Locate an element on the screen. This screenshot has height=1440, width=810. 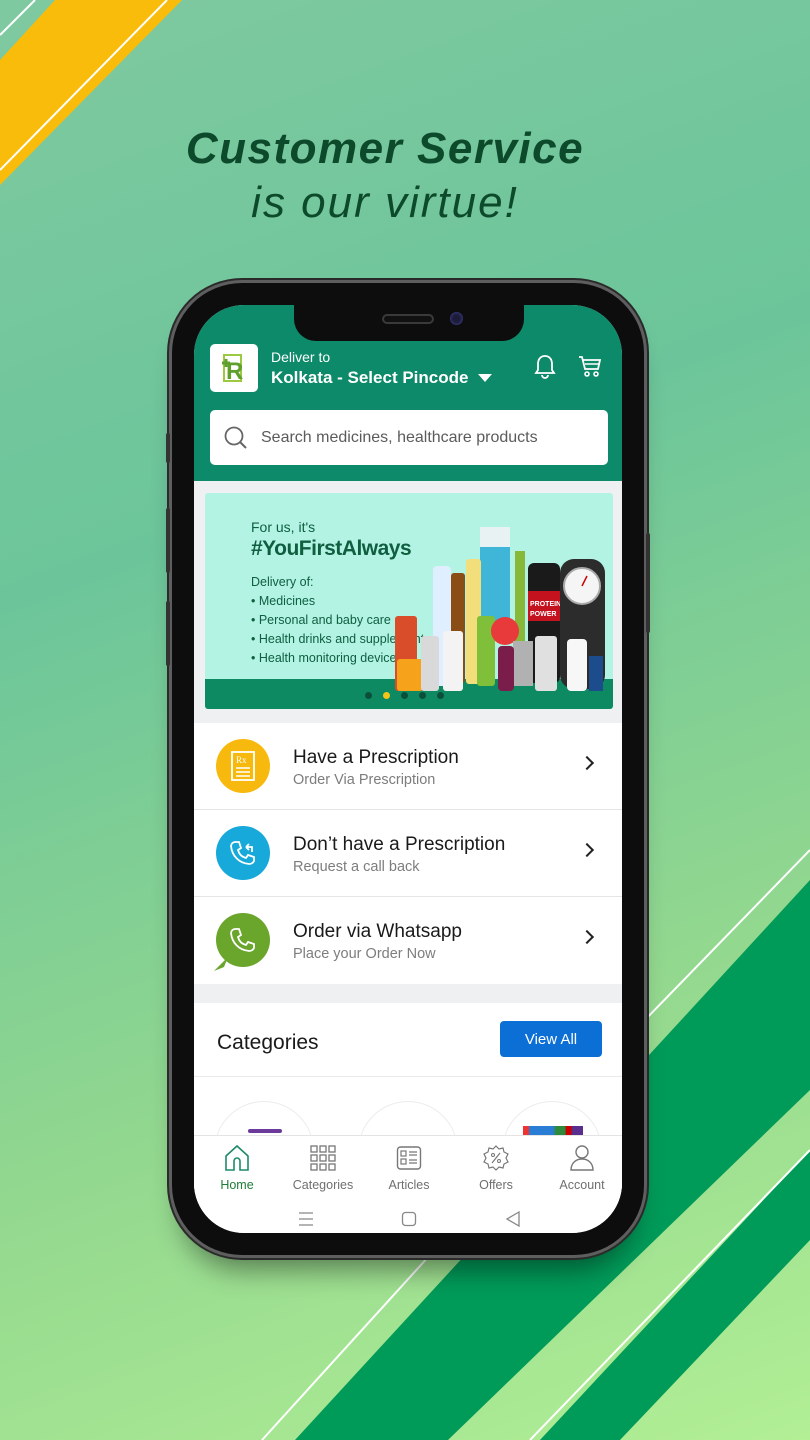
tab-offers: Offers is located at coordinates (496, 1168).